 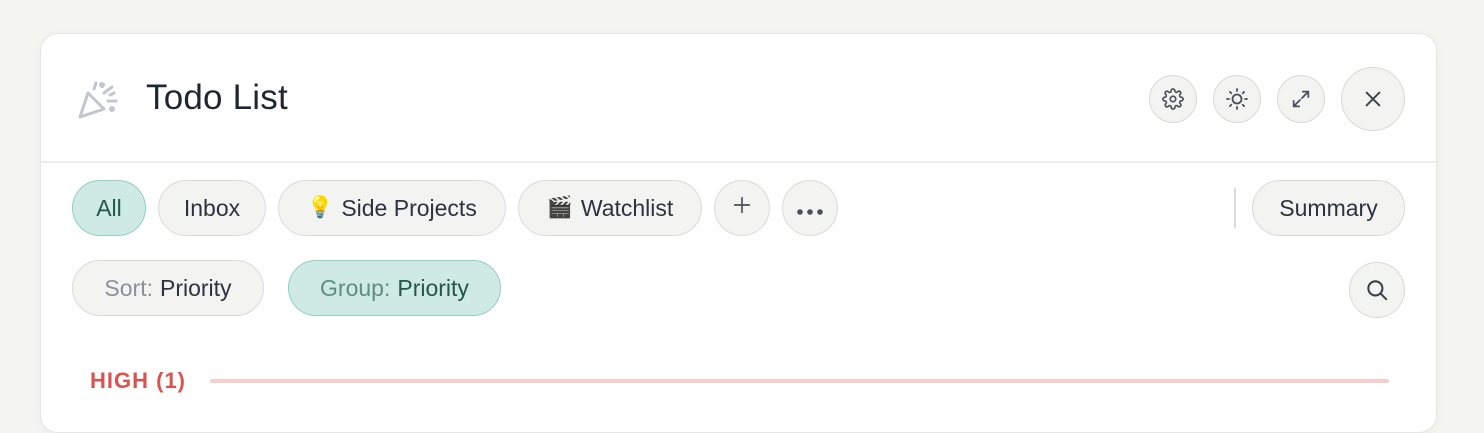 I want to click on search-icon, so click(x=1377, y=290).